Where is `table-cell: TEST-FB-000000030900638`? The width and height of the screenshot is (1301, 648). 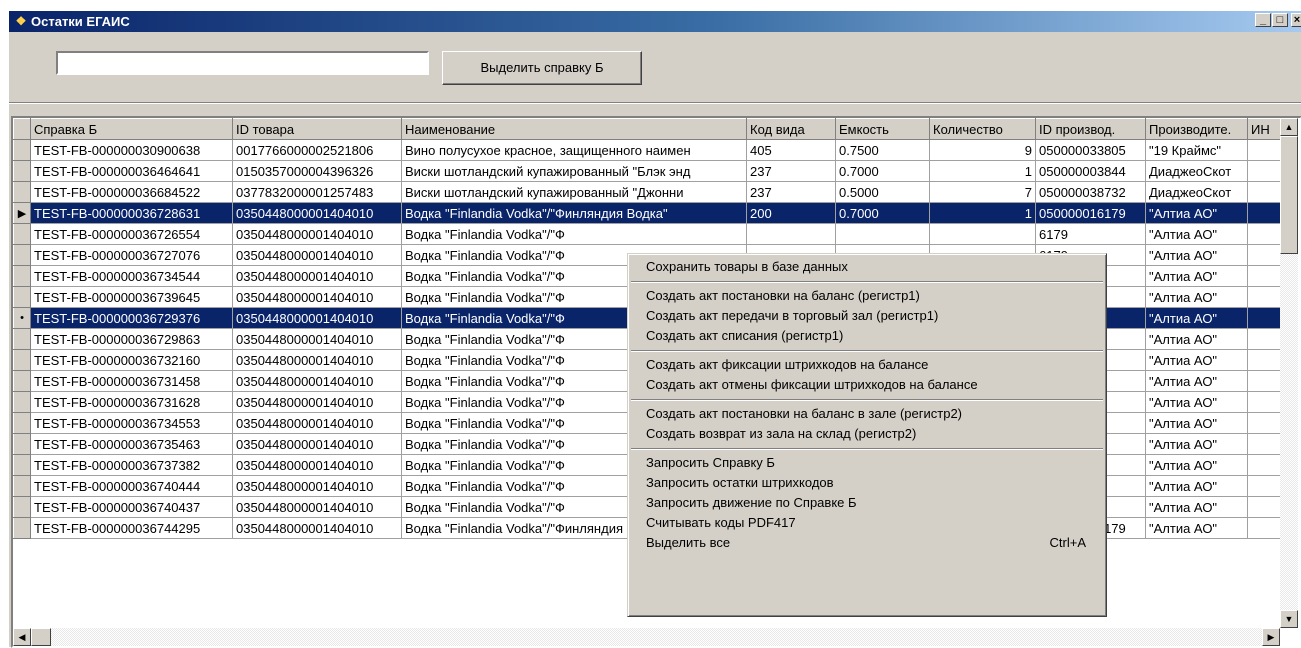 table-cell: TEST-FB-000000030900638 is located at coordinates (131, 150).